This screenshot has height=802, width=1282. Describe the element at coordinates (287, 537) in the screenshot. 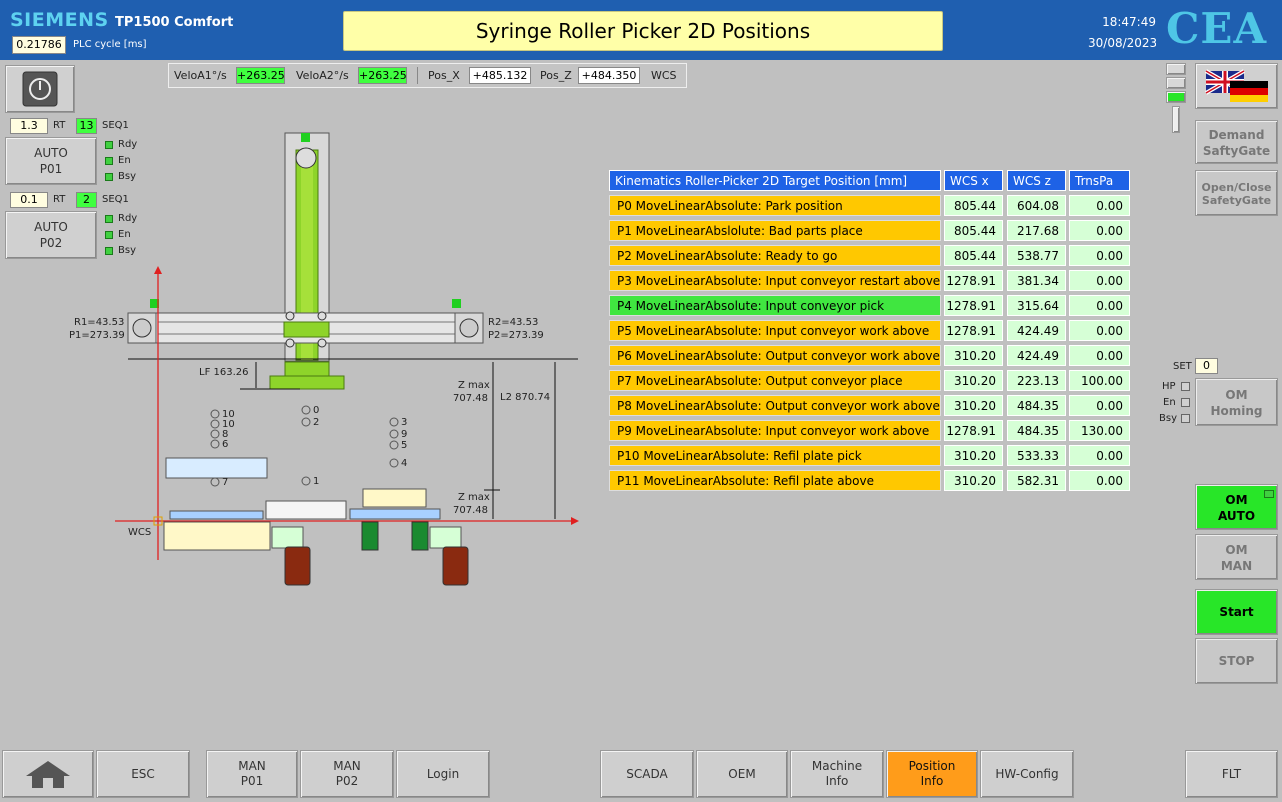

I see `output-drive-box` at that location.